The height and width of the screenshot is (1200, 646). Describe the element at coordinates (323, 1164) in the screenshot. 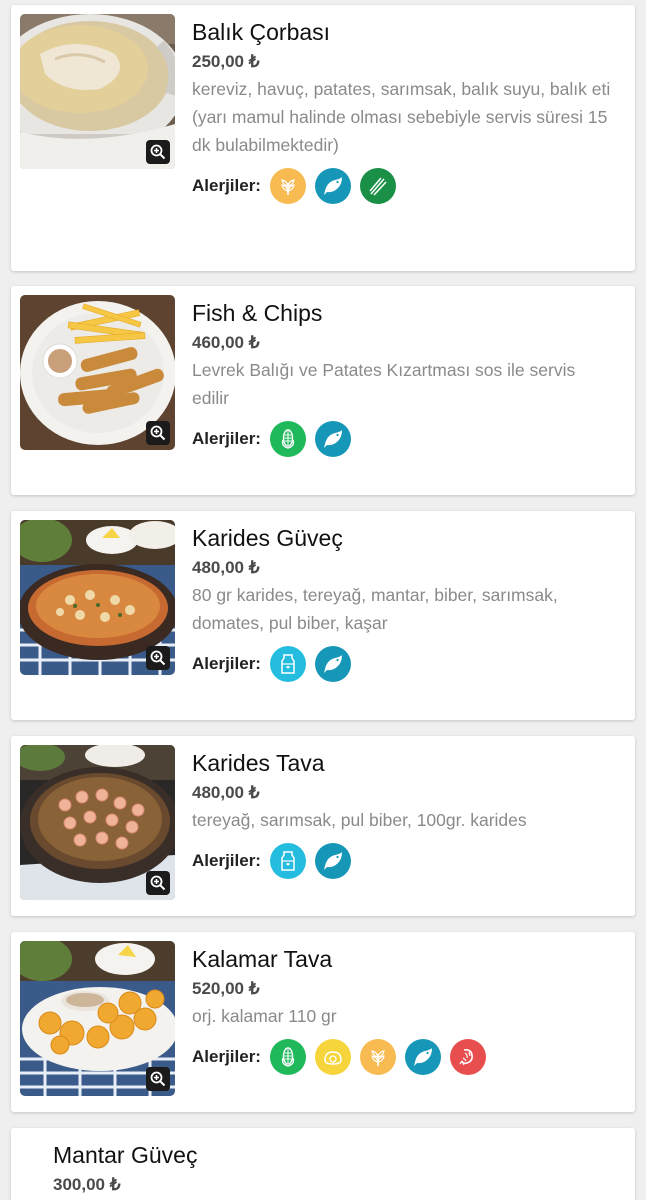

I see `menu-item-card: Mantar Güveç 300,00 ₺` at that location.